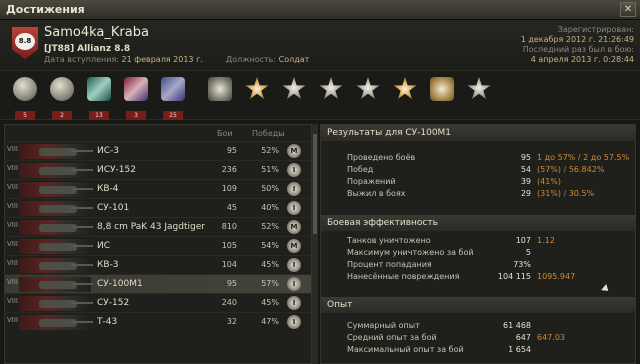 The height and width of the screenshot is (364, 640). Describe the element at coordinates (158, 188) in the screenshot. I see `tank-row: VIII КВ-4 109 50% I` at that location.